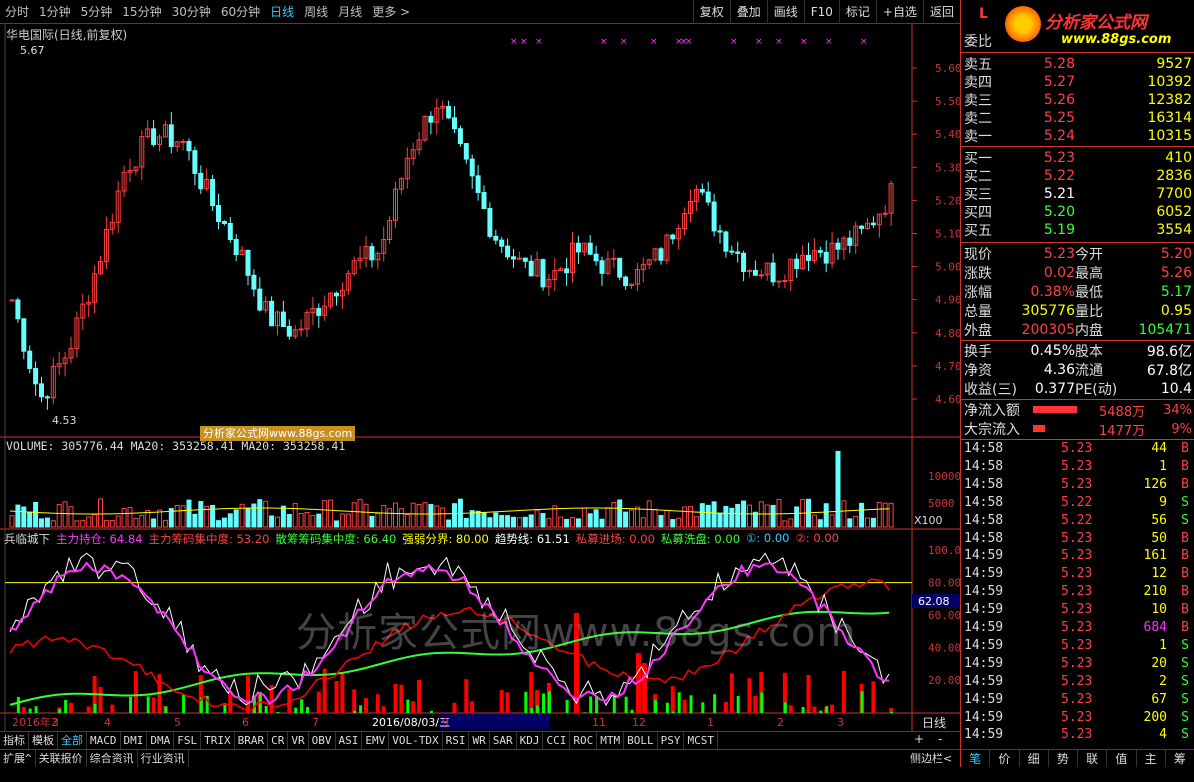 The width and height of the screenshot is (1194, 782). Describe the element at coordinates (350, 12) in the screenshot. I see `period-8: 月线` at that location.